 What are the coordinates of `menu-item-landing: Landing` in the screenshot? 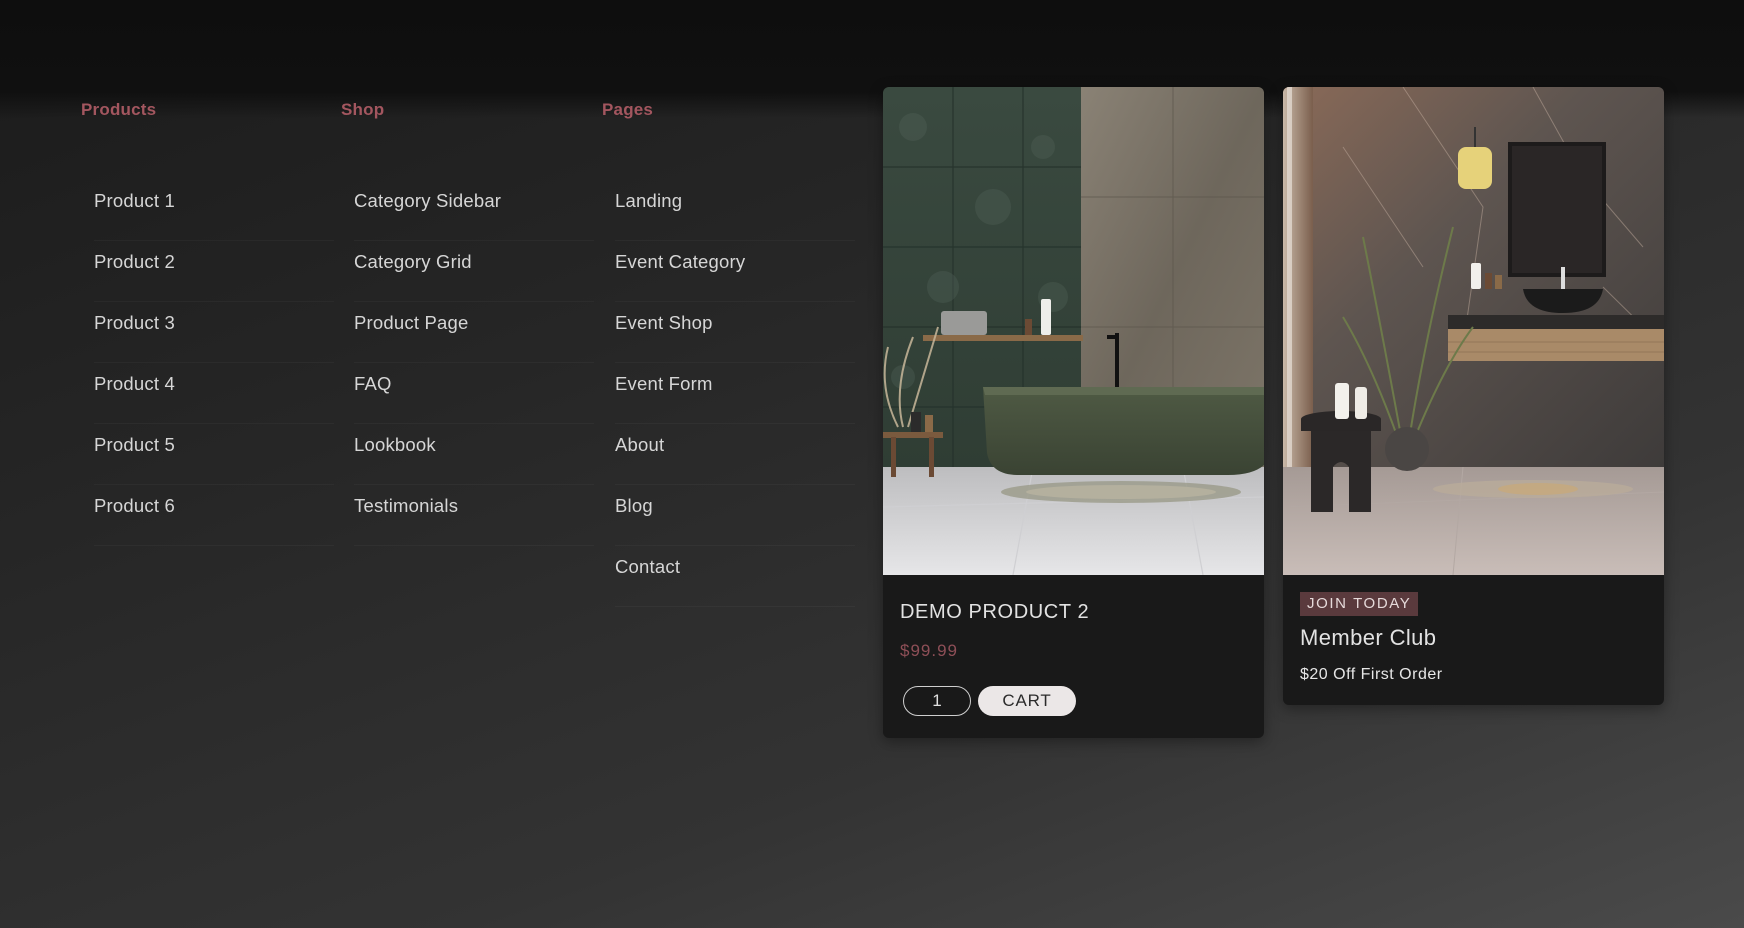 It's located at (735, 210).